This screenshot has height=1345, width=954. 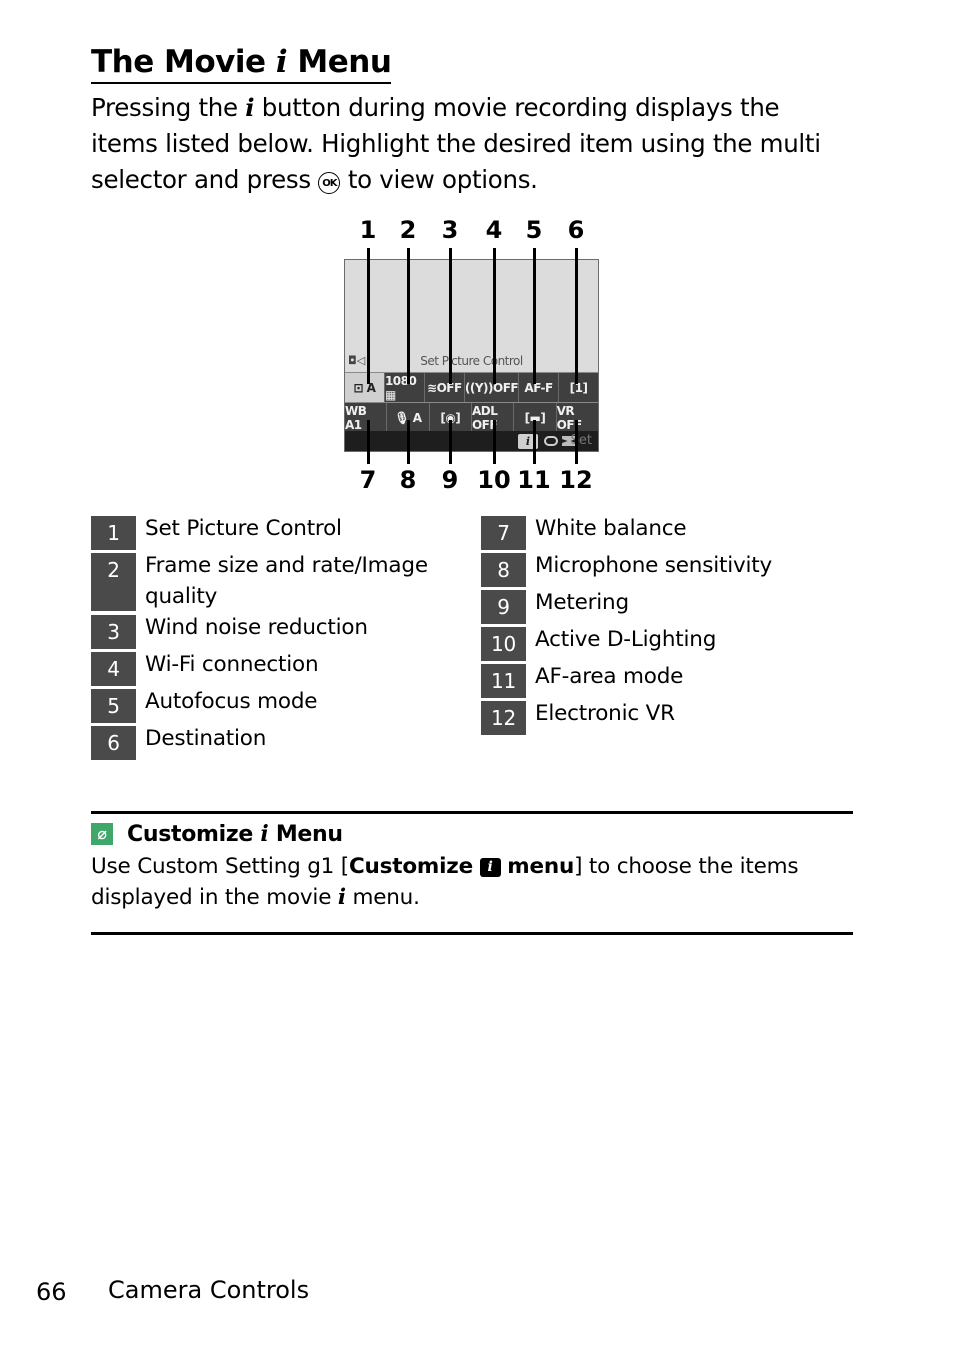 I want to click on legend-label: Set Picture Control, so click(x=243, y=528).